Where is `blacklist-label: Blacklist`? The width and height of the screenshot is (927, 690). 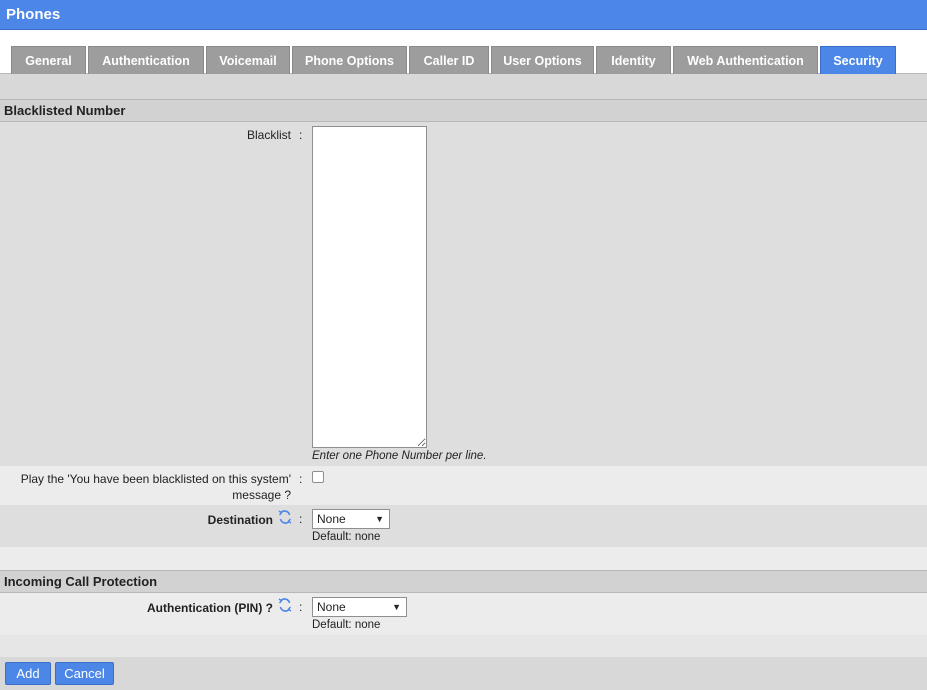
blacklist-label: Blacklist is located at coordinates (268, 135).